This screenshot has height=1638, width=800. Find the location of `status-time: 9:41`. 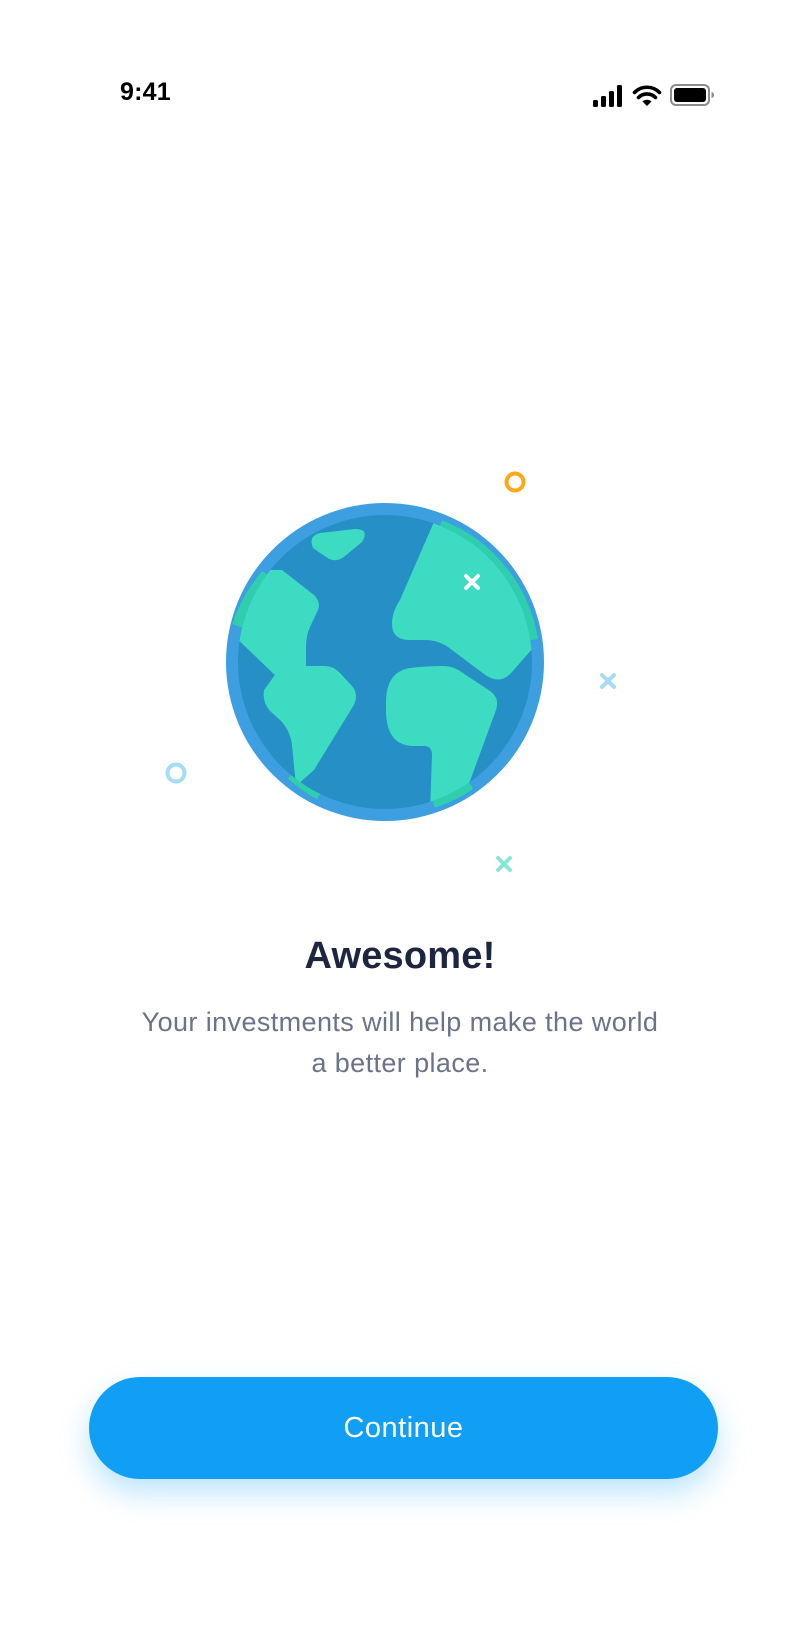

status-time: 9:41 is located at coordinates (145, 92).